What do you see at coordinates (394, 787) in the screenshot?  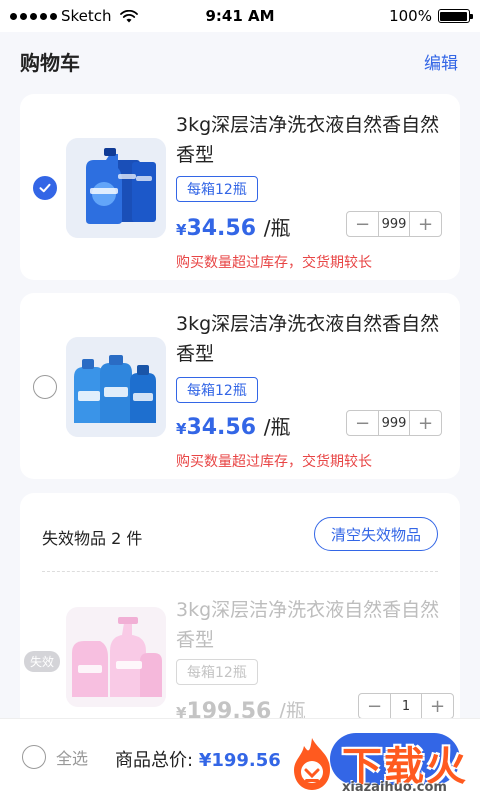 I see `watermark-url: xiazaihuo.com` at bounding box center [394, 787].